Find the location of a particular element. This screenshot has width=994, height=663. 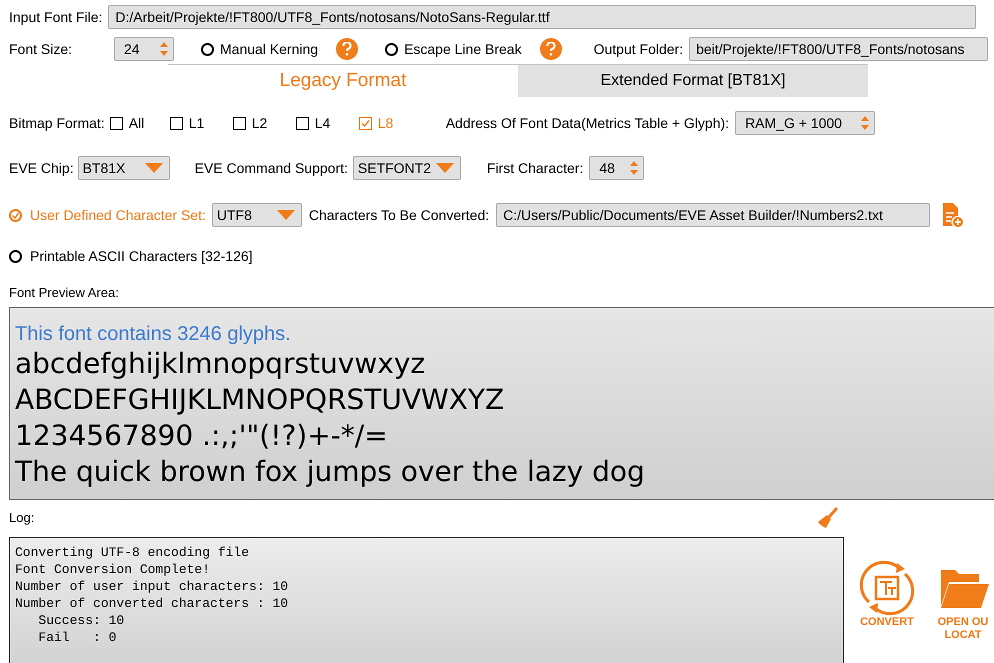

broom-icon is located at coordinates (828, 518).